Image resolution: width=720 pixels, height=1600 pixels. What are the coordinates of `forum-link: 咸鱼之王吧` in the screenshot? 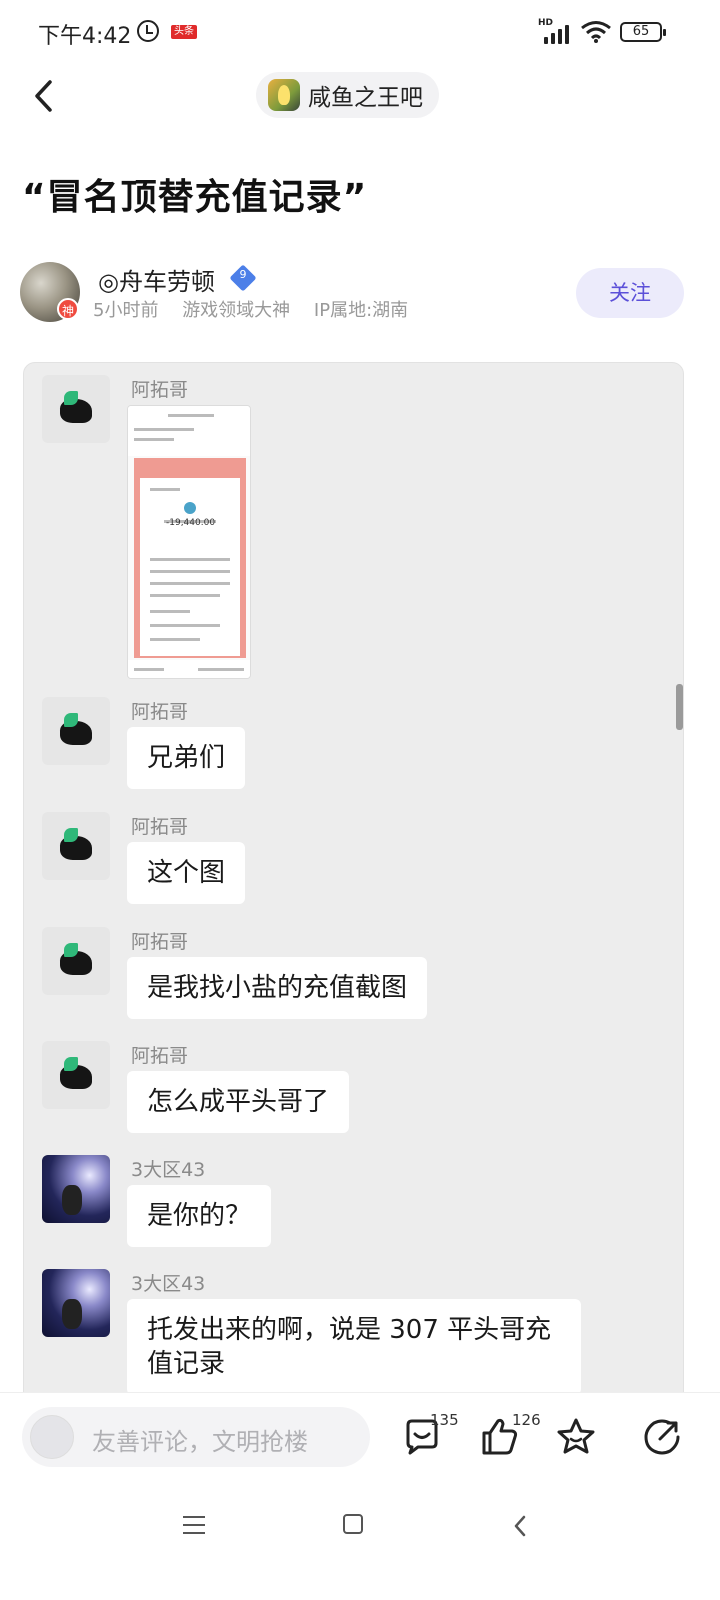 It's located at (347, 95).